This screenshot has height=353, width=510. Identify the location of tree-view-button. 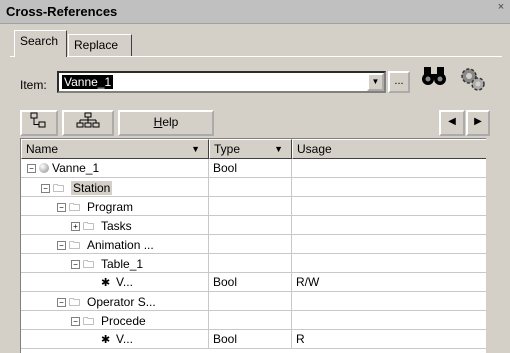
(39, 123).